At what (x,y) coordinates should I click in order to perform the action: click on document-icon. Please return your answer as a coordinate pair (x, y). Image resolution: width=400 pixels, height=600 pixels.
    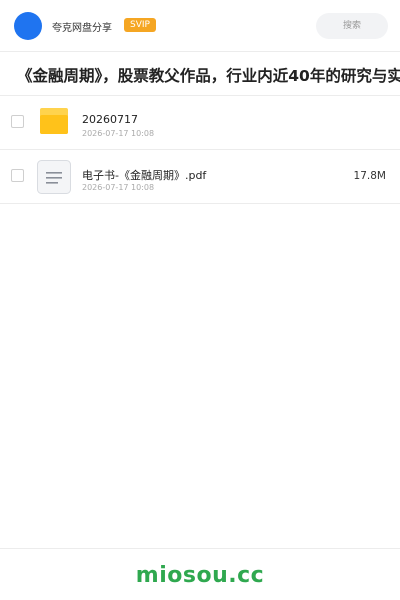
    Looking at the image, I should click on (54, 177).